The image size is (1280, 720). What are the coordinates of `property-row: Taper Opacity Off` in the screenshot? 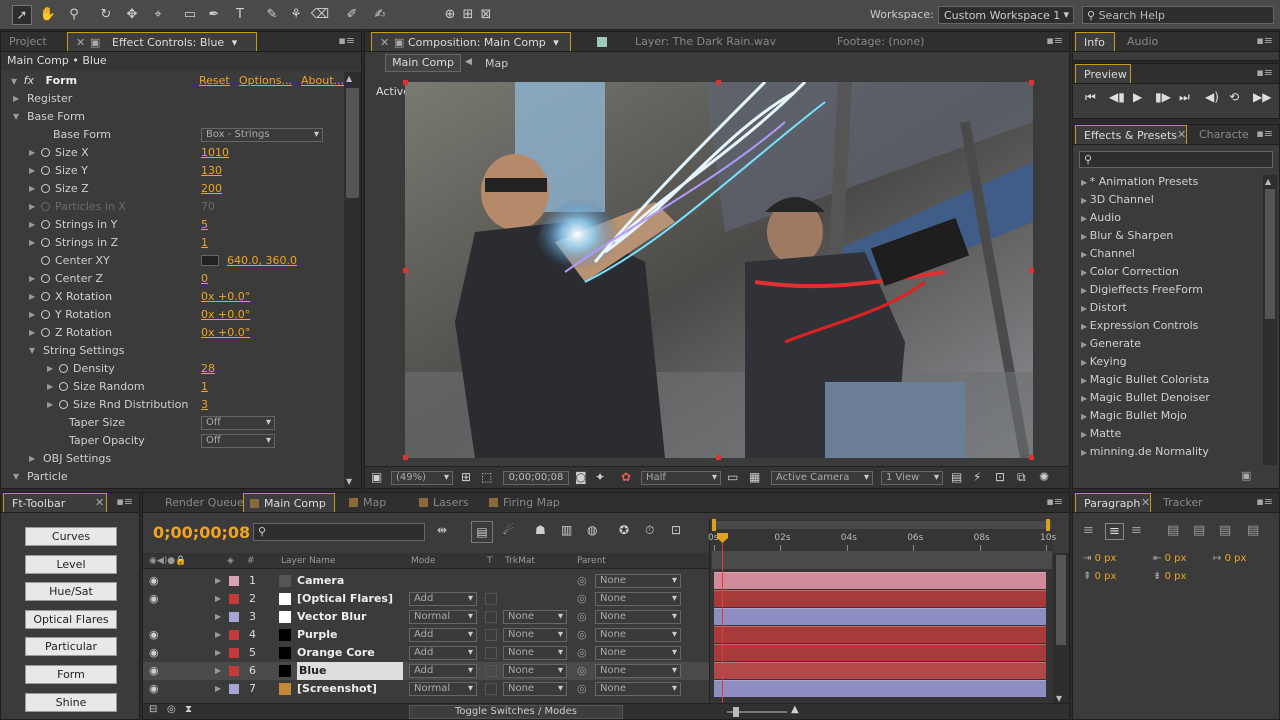 It's located at (172, 441).